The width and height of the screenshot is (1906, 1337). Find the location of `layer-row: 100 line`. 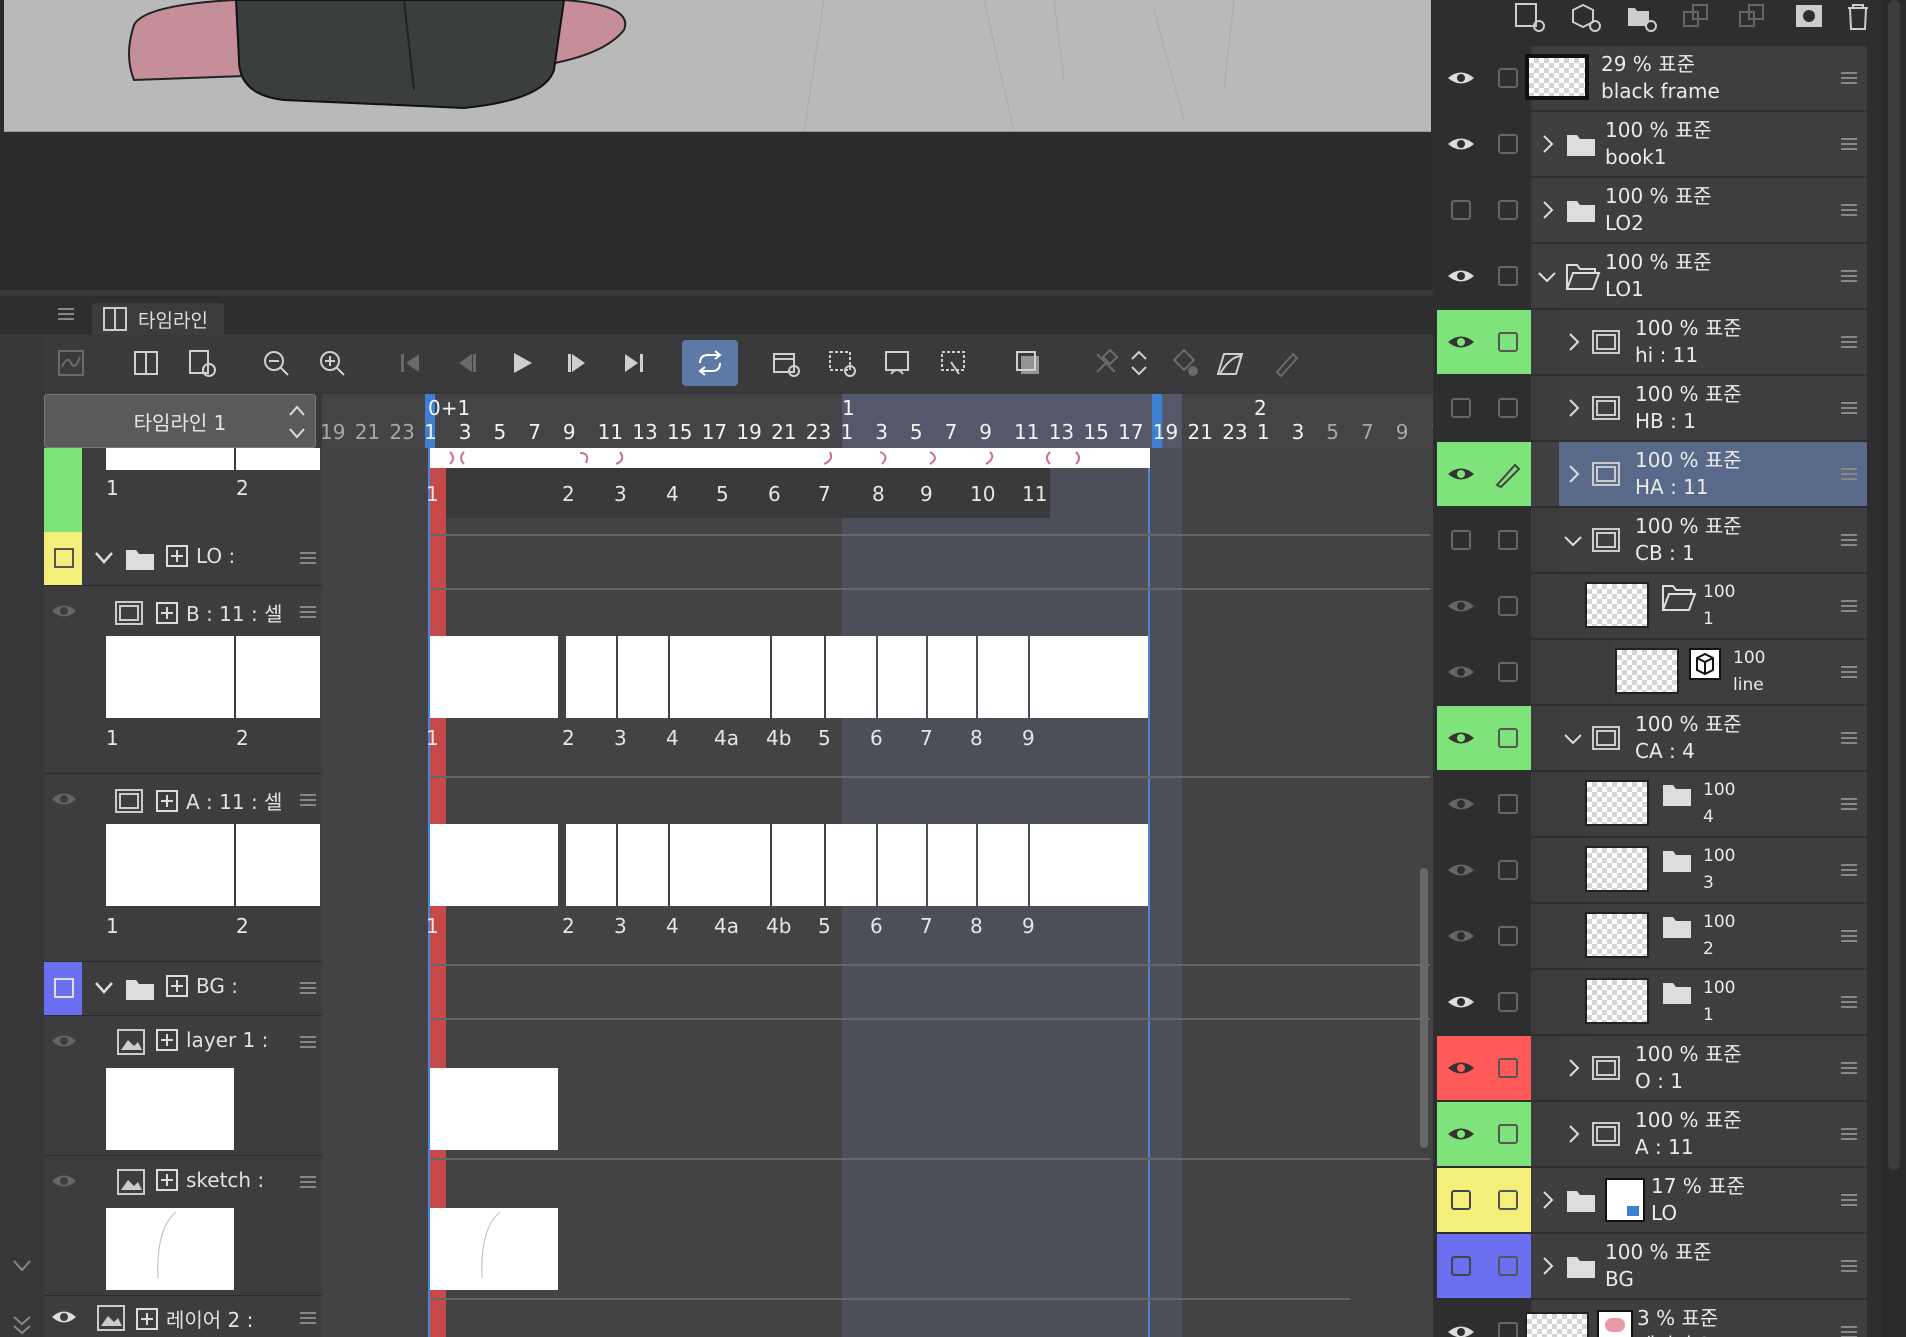

layer-row: 100 line is located at coordinates (1652, 672).